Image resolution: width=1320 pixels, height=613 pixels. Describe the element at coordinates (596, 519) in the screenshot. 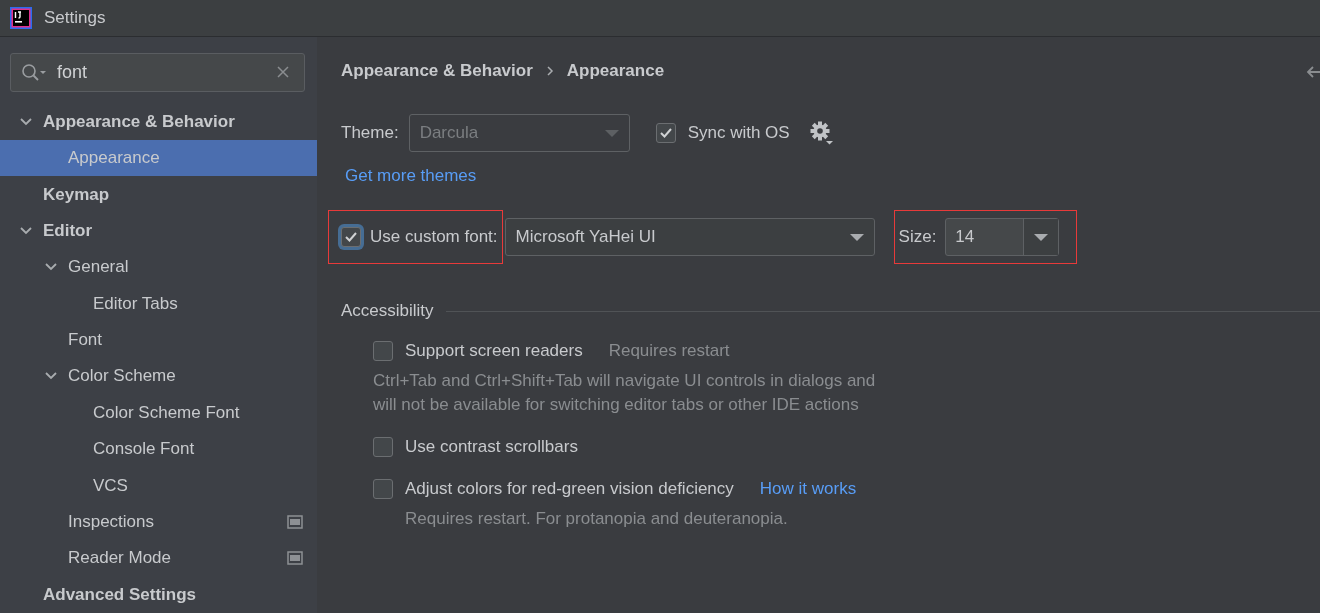

I see `description-text: Requires restart. For protanopia and deuteranopia.` at that location.